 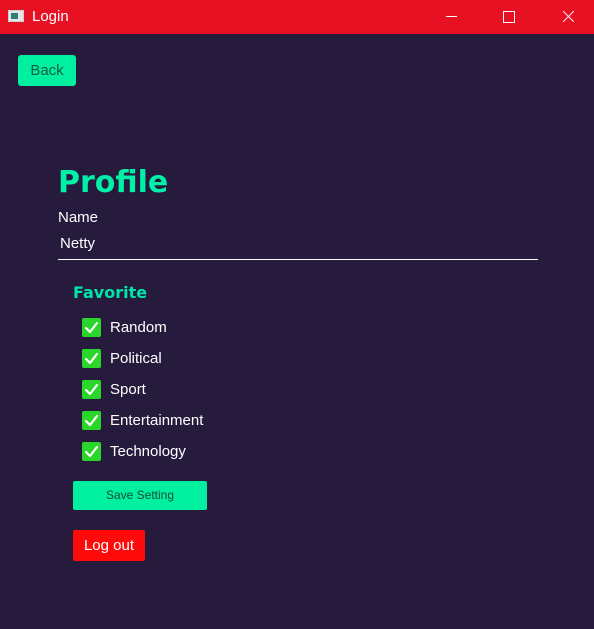 What do you see at coordinates (569, 17) in the screenshot?
I see `close-button` at bounding box center [569, 17].